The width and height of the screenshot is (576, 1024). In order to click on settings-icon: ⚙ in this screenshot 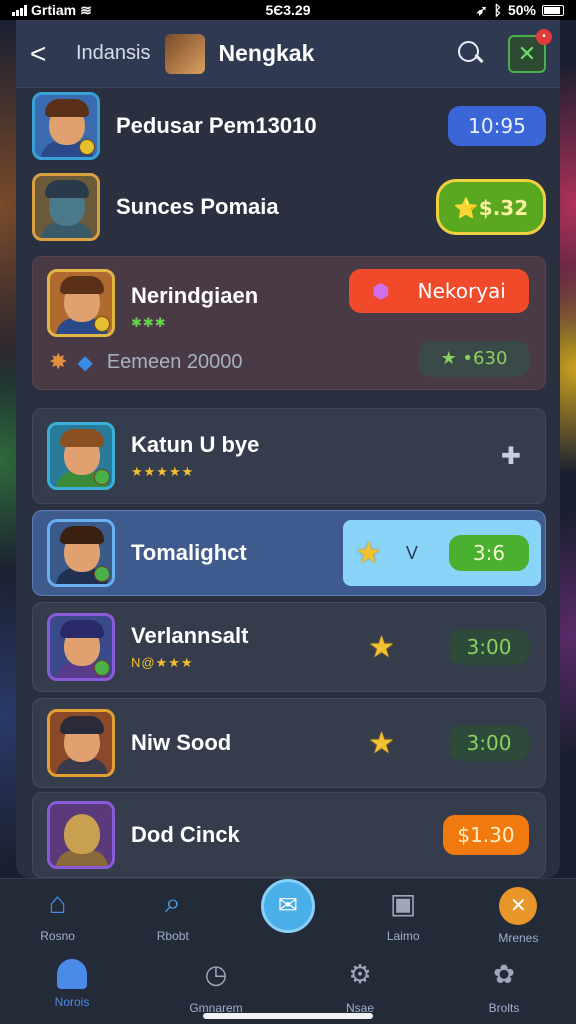, I will do `click(360, 974)`.